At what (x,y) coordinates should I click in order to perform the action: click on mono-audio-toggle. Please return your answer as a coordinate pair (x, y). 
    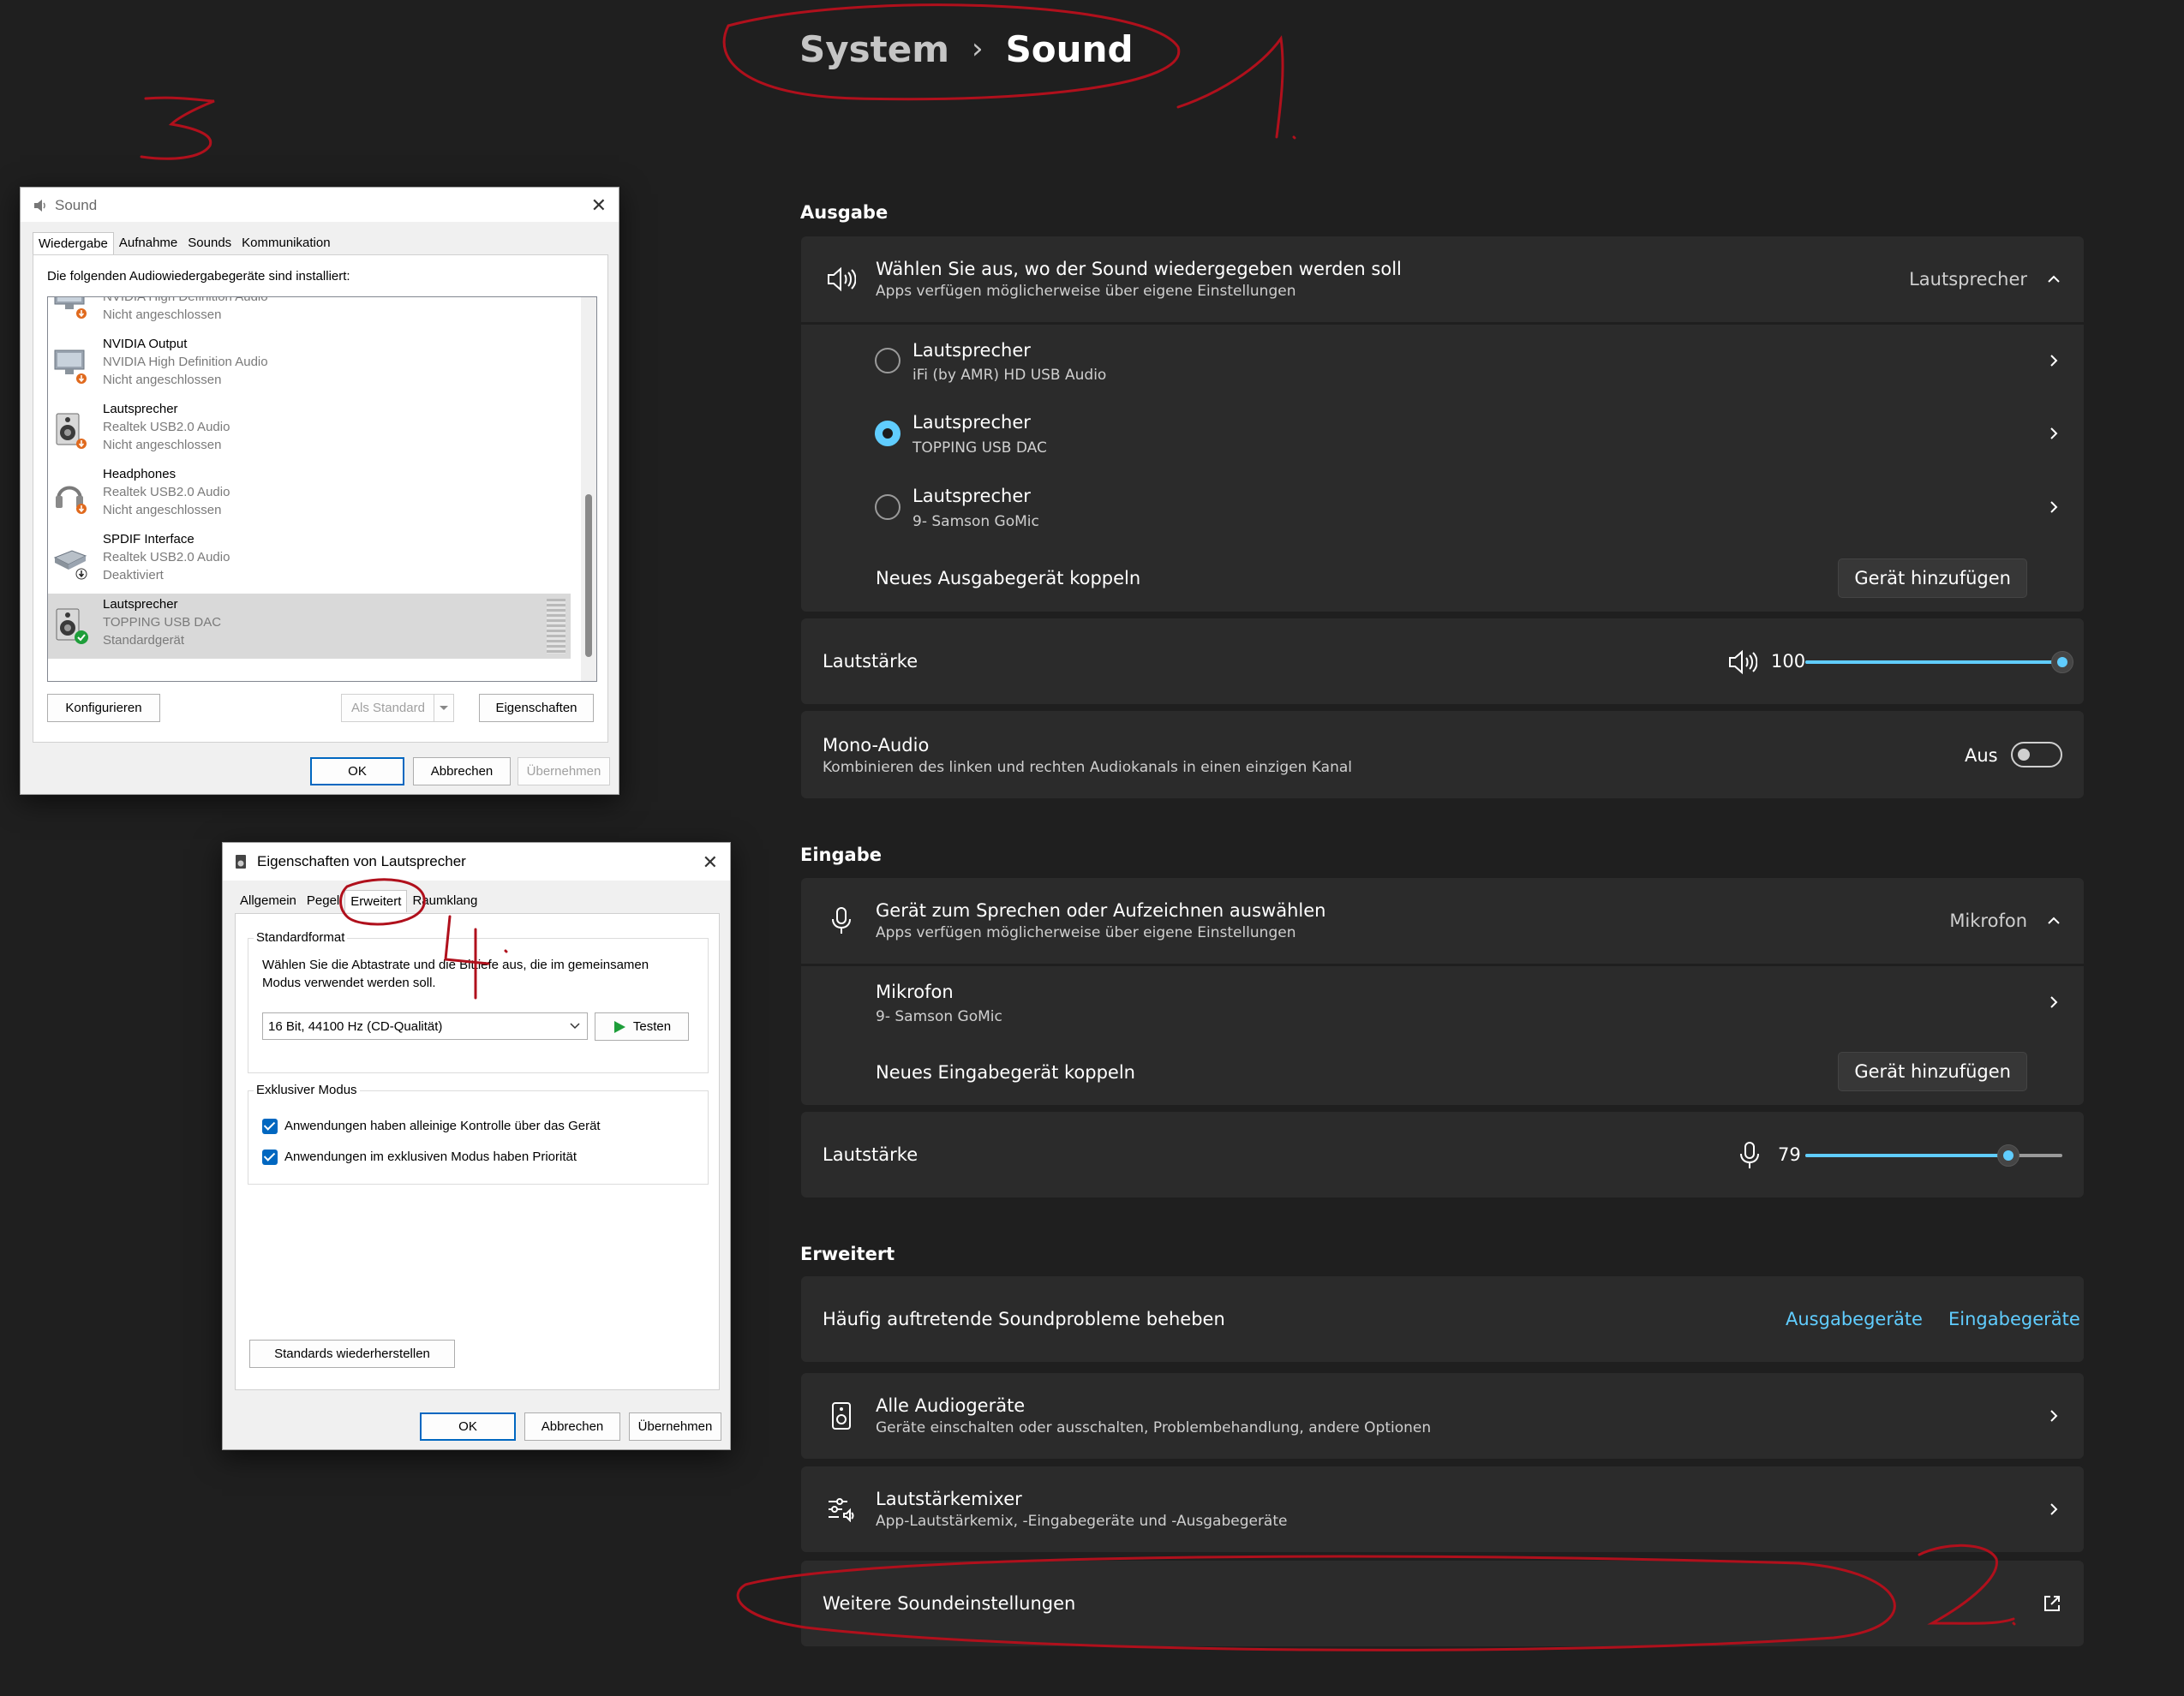
    Looking at the image, I should click on (2036, 754).